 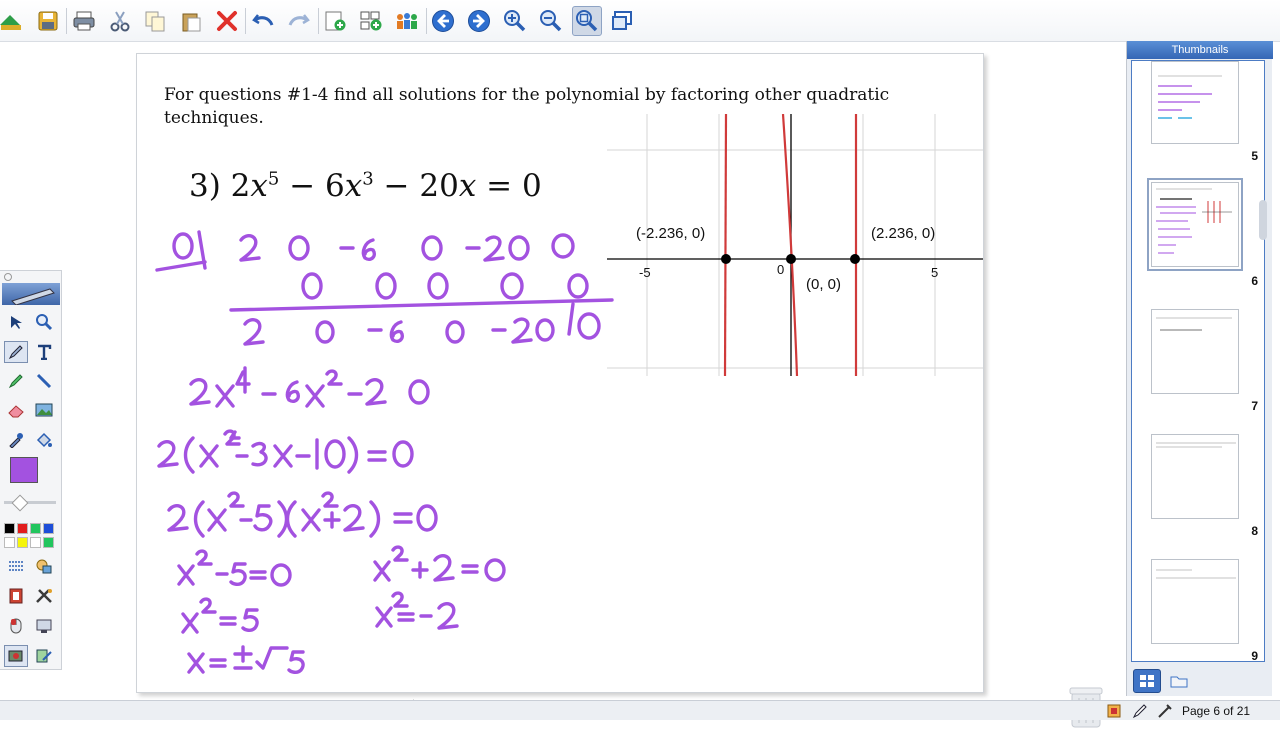 What do you see at coordinates (623, 21) in the screenshot?
I see `screen-capture-icon` at bounding box center [623, 21].